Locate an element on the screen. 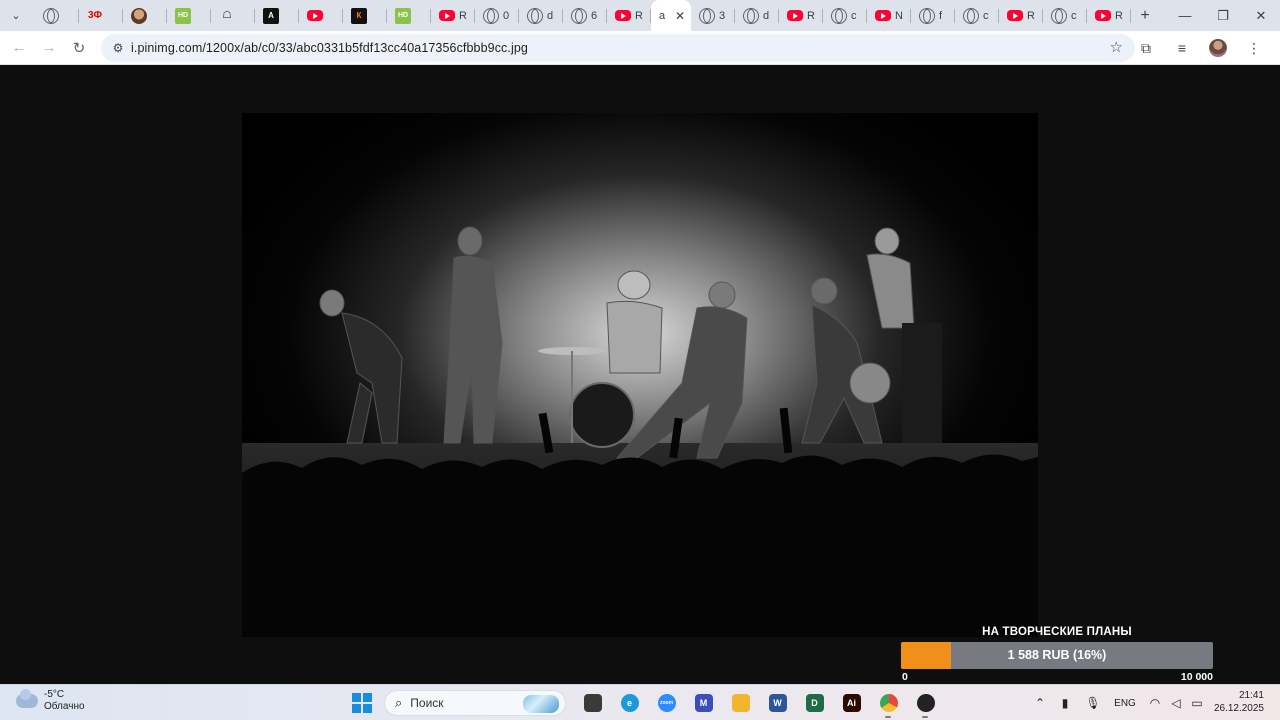  tab: 0 is located at coordinates (497, 15).